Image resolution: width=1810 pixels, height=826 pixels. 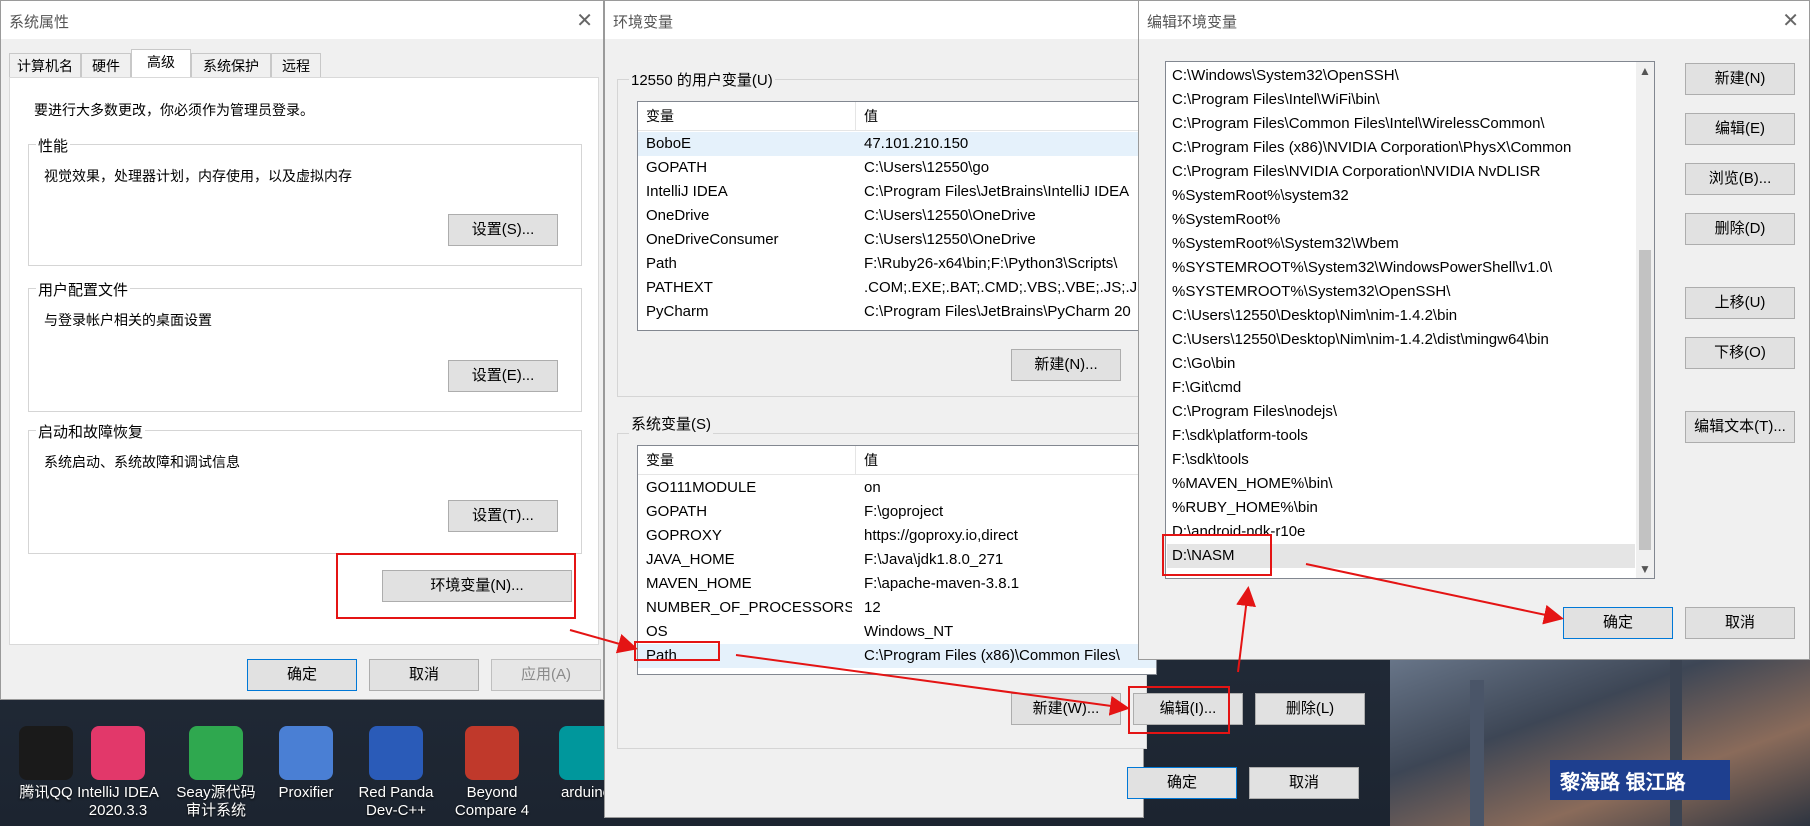 What do you see at coordinates (1434, 594) in the screenshot?
I see `arrow-to-ok-button` at bounding box center [1434, 594].